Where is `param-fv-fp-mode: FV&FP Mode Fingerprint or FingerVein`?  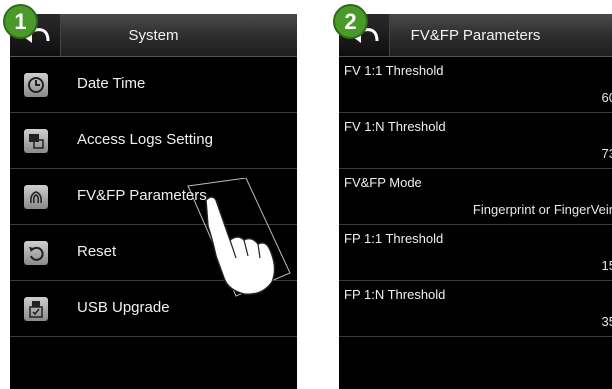 param-fv-fp-mode: FV&FP Mode Fingerprint or FingerVein is located at coordinates (475, 197).